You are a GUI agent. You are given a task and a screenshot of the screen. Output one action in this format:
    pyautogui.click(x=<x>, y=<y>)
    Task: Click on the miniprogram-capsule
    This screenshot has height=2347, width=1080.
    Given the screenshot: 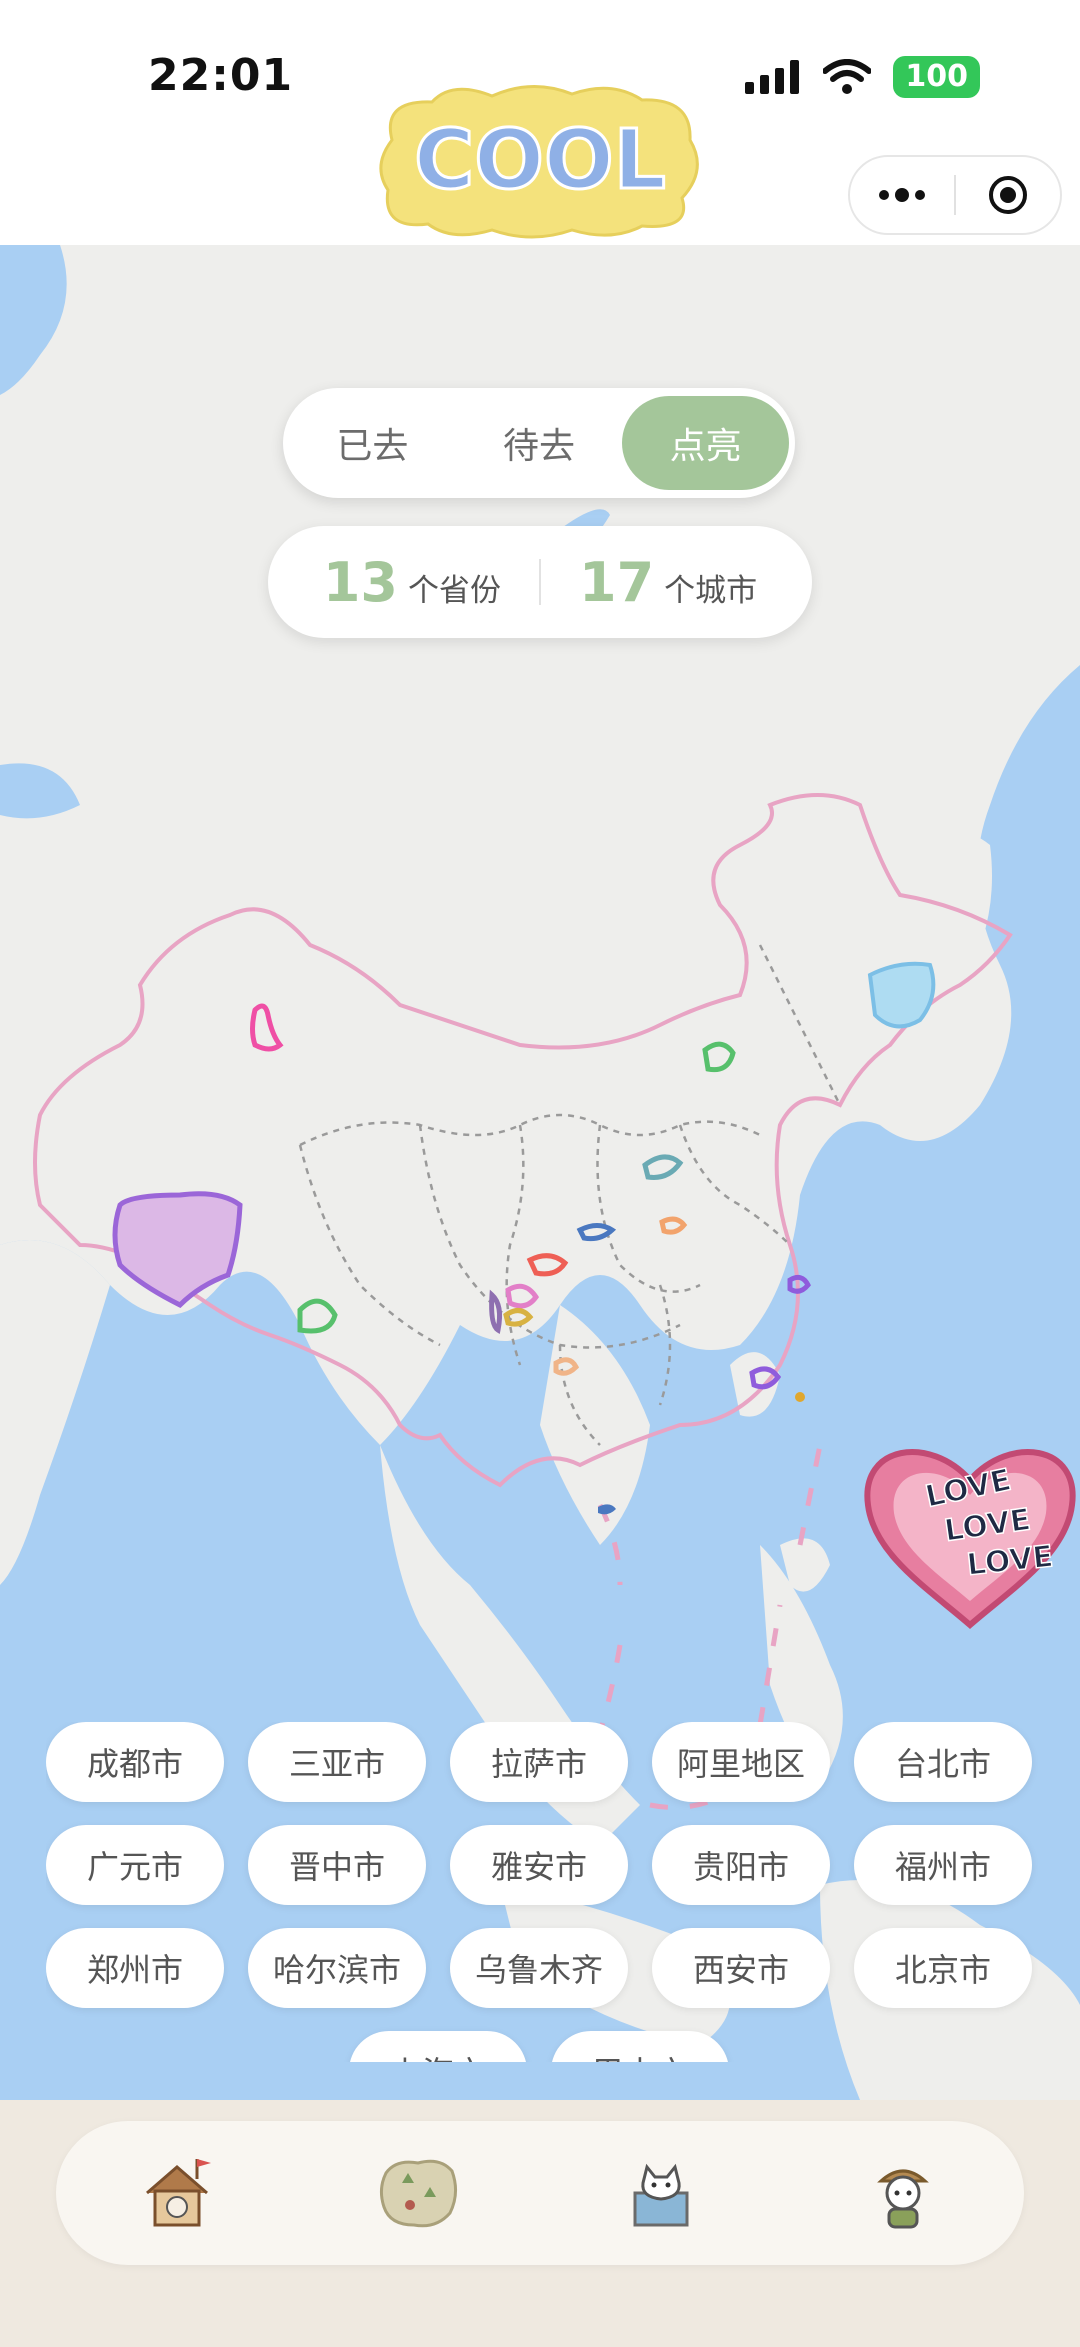 What is the action you would take?
    pyautogui.click(x=955, y=195)
    